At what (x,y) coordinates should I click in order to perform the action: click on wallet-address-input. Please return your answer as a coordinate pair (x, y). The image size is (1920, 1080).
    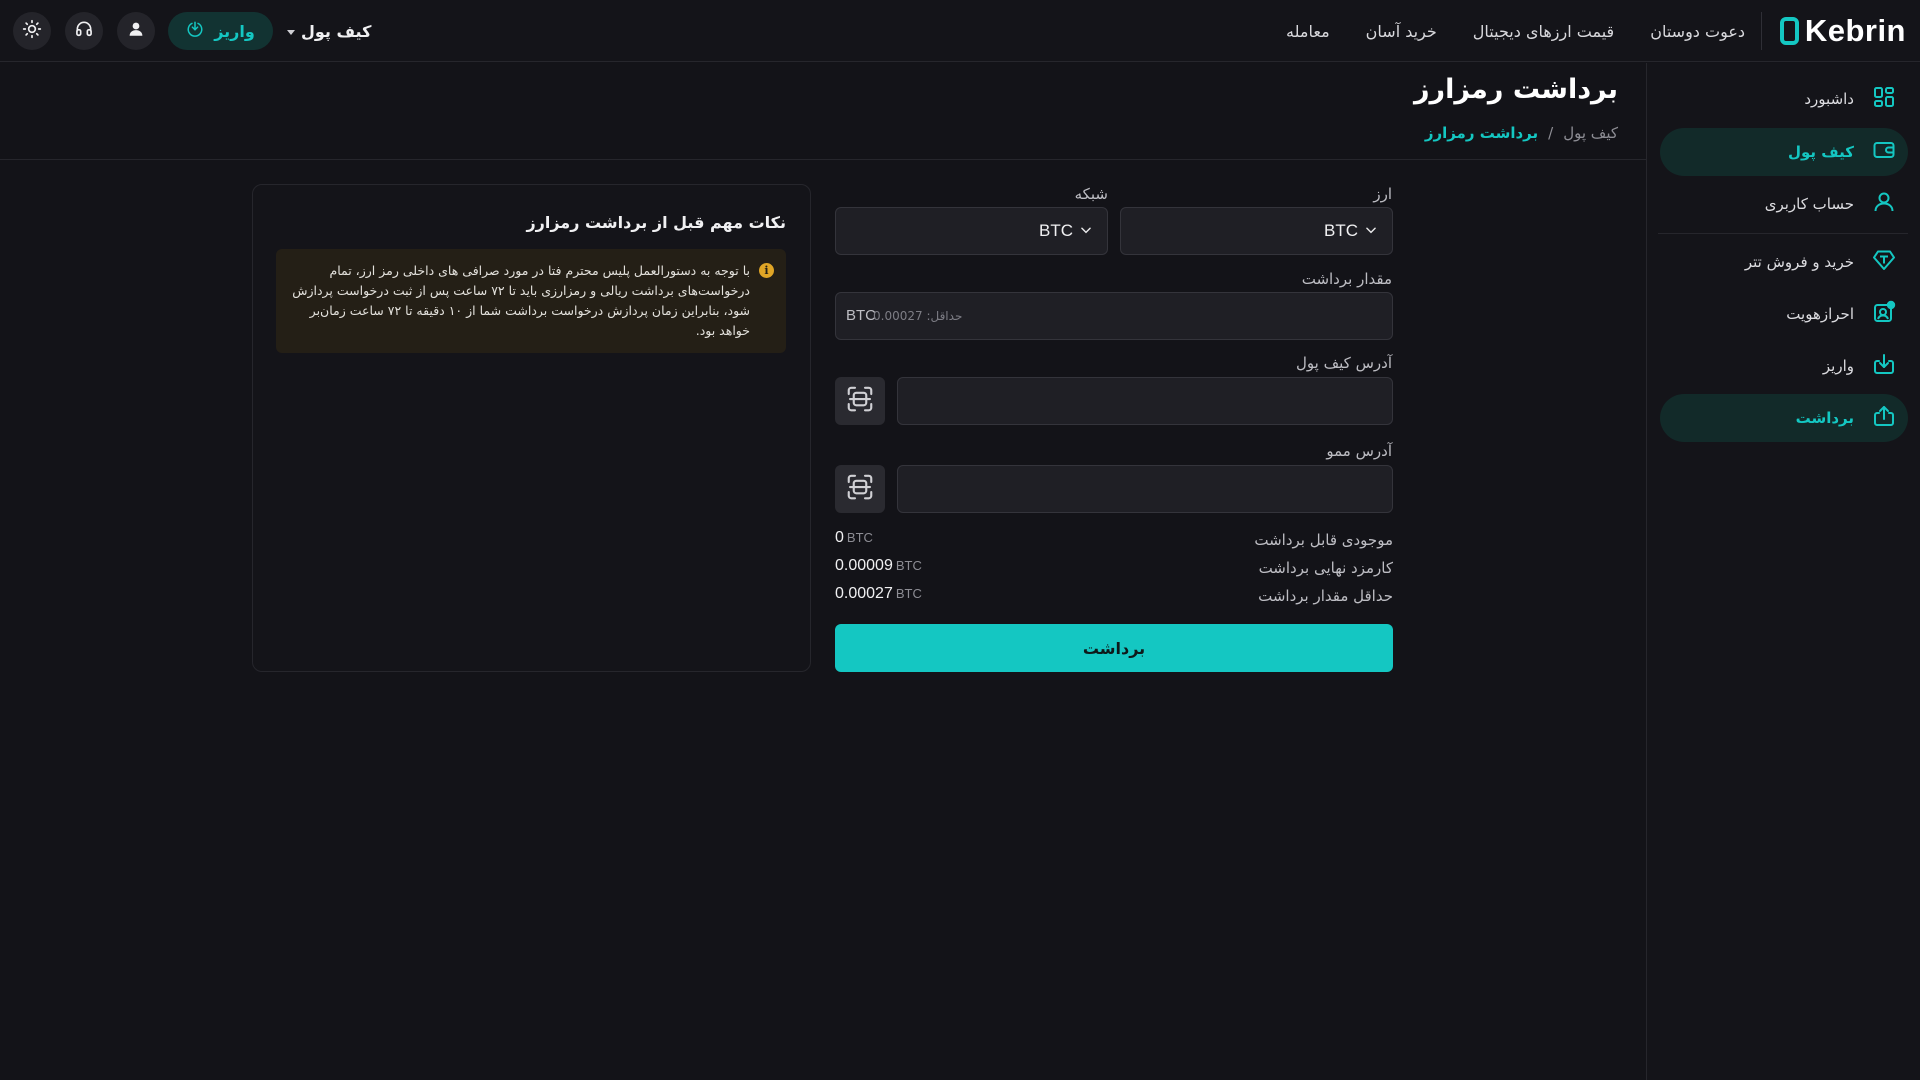
    Looking at the image, I should click on (1145, 401).